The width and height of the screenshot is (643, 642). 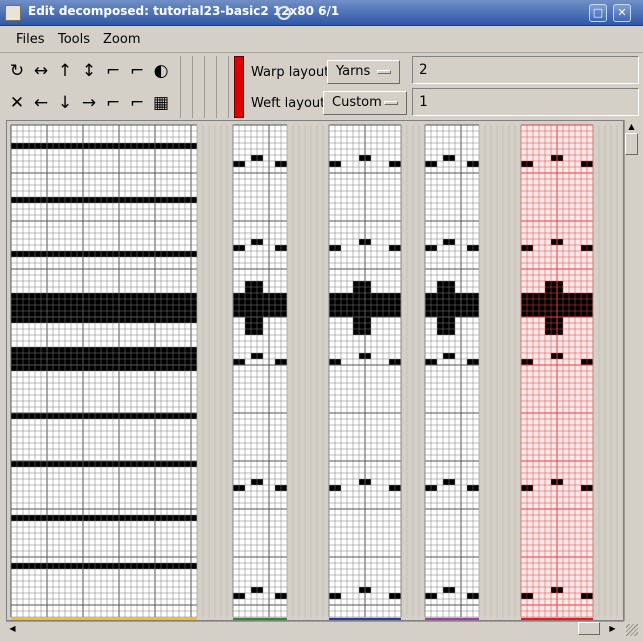 What do you see at coordinates (284, 13) in the screenshot?
I see `busy-spinner-icon` at bounding box center [284, 13].